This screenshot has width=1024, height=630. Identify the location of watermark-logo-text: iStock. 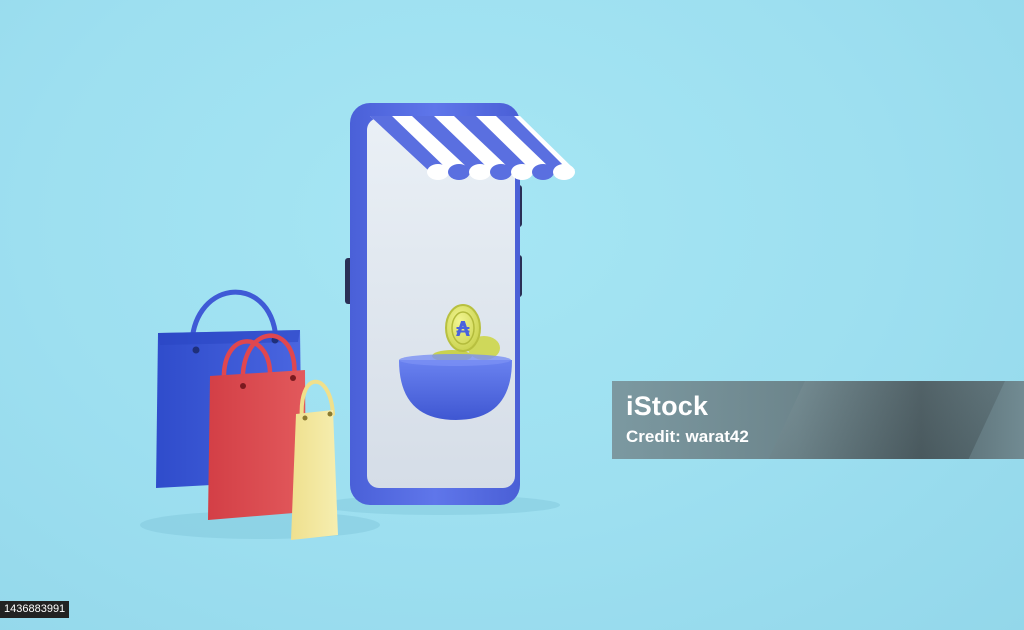
(667, 406).